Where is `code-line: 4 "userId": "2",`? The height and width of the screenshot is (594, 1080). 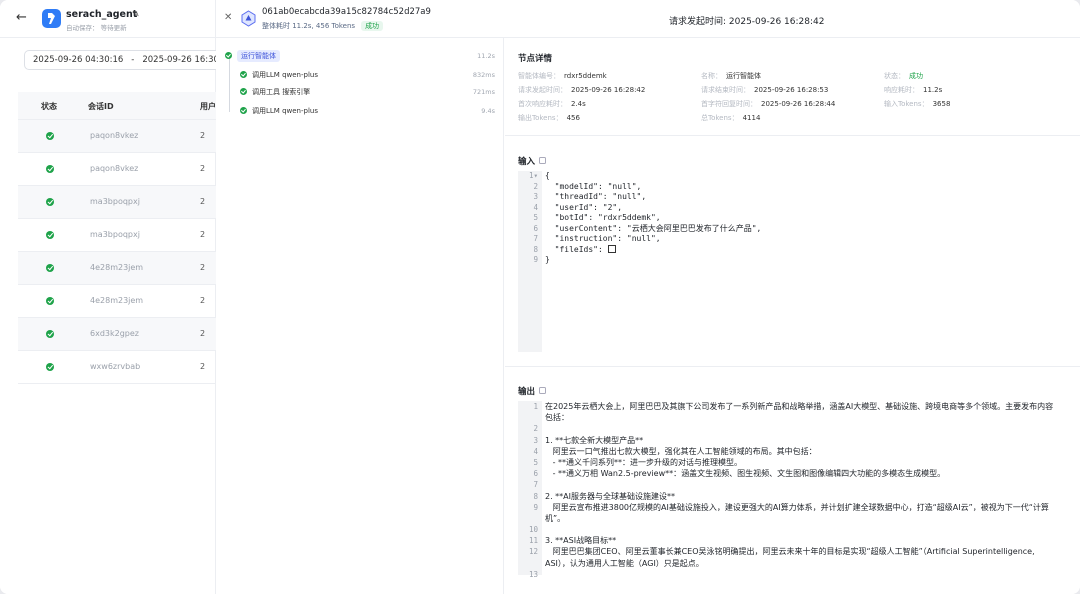 code-line: 4 "userId": "2", is located at coordinates (578, 207).